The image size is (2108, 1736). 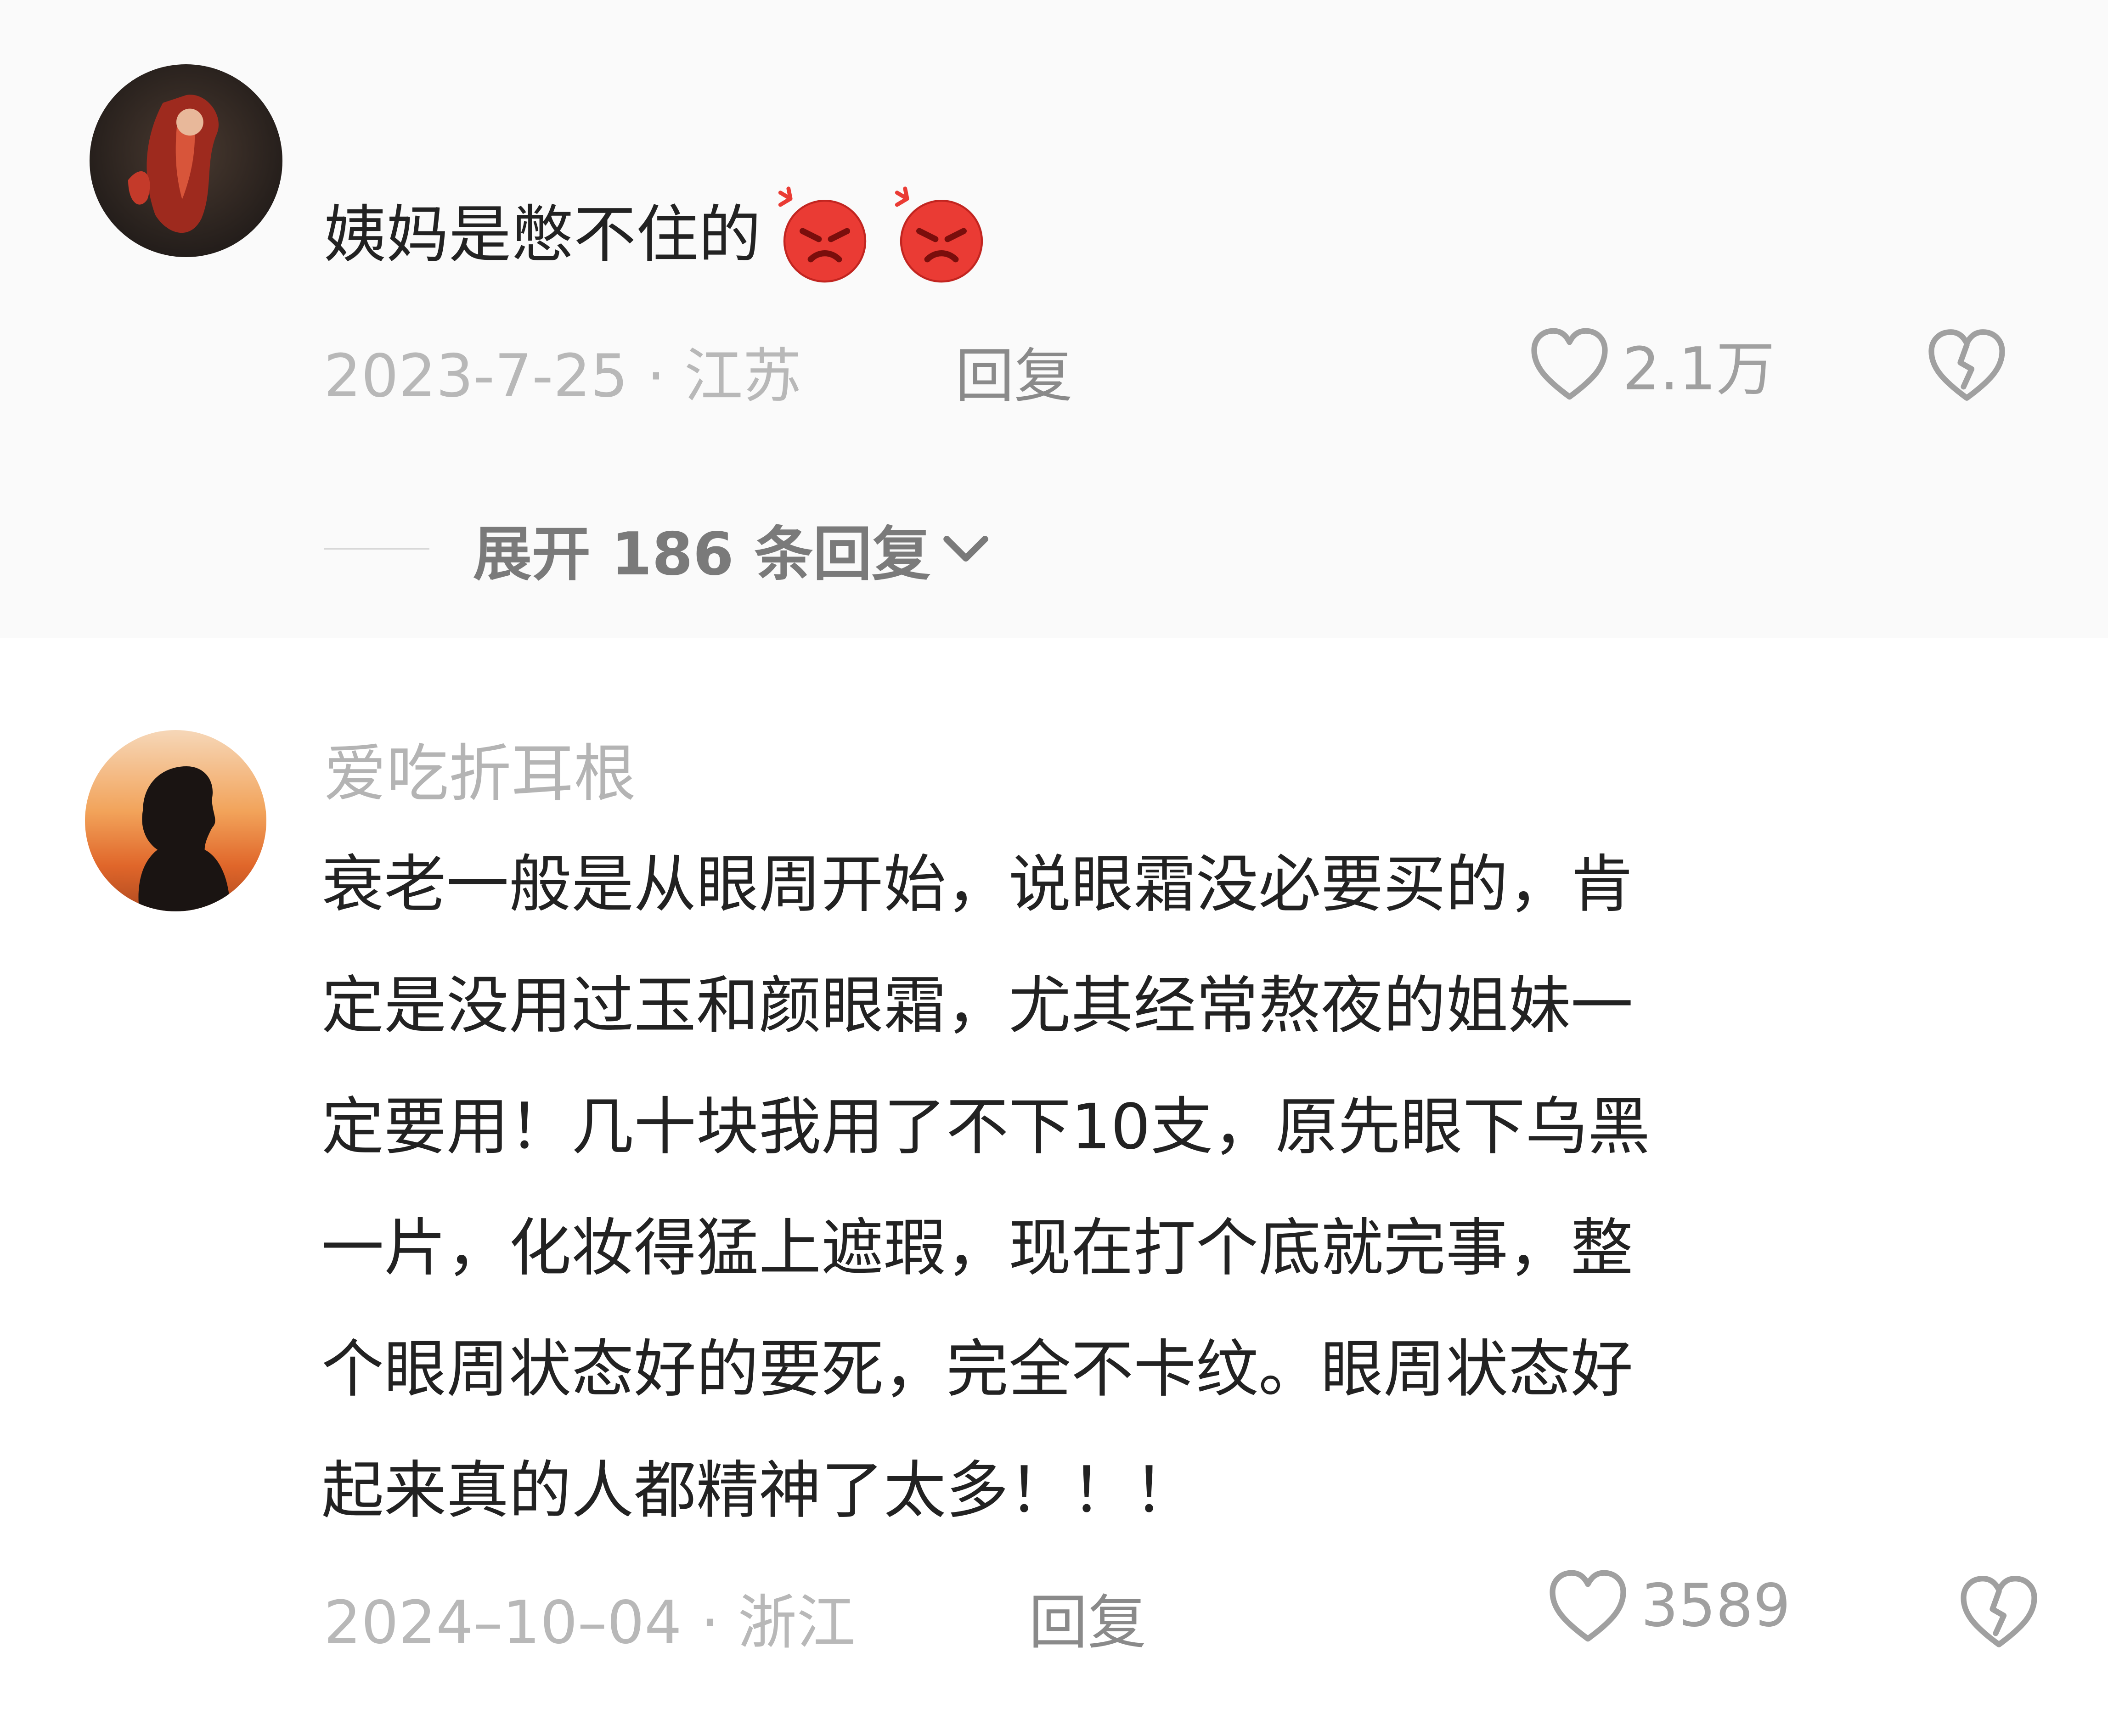 What do you see at coordinates (376, 549) in the screenshot?
I see `divider` at bounding box center [376, 549].